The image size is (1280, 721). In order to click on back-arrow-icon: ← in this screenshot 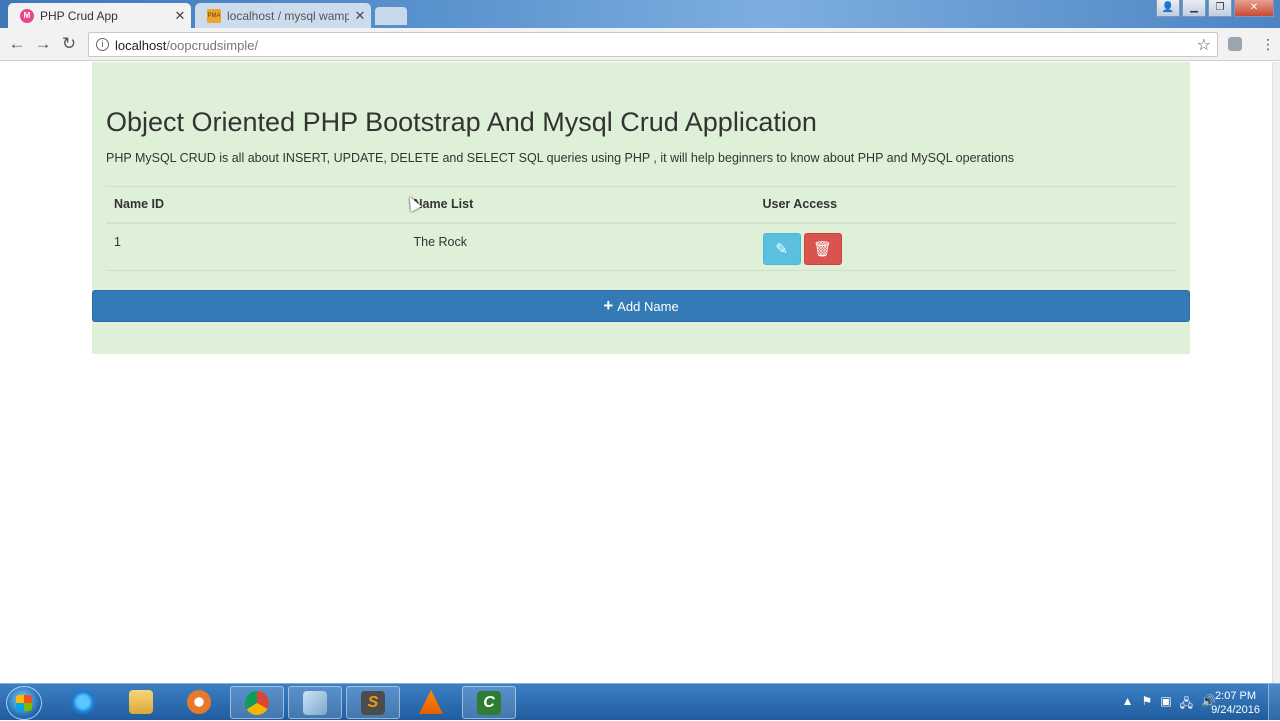, I will do `click(17, 44)`.